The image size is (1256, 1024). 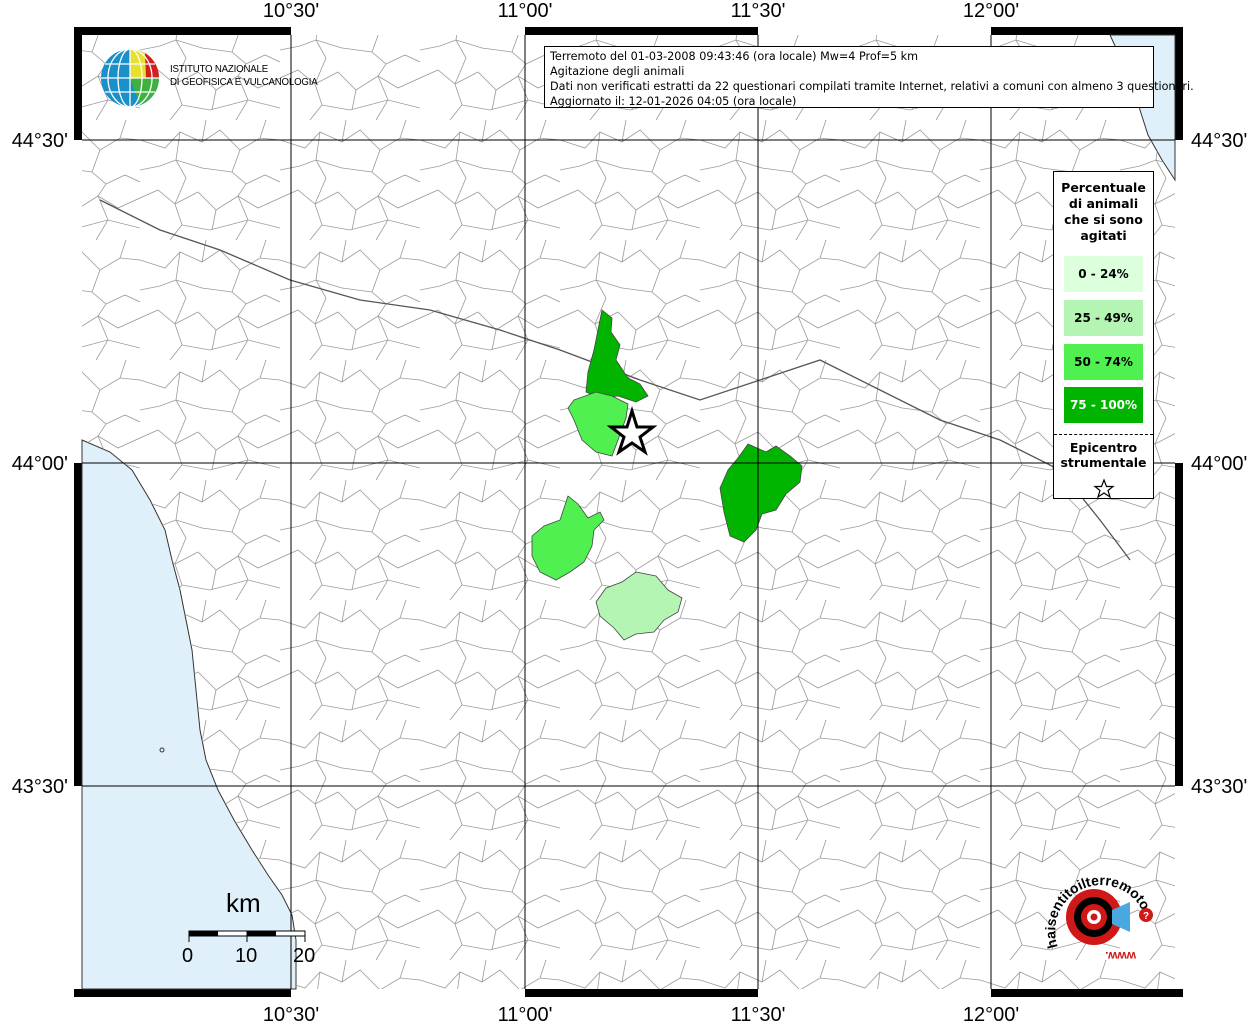 I want to click on legend-title-line: Percentuale, so click(x=1103, y=187).